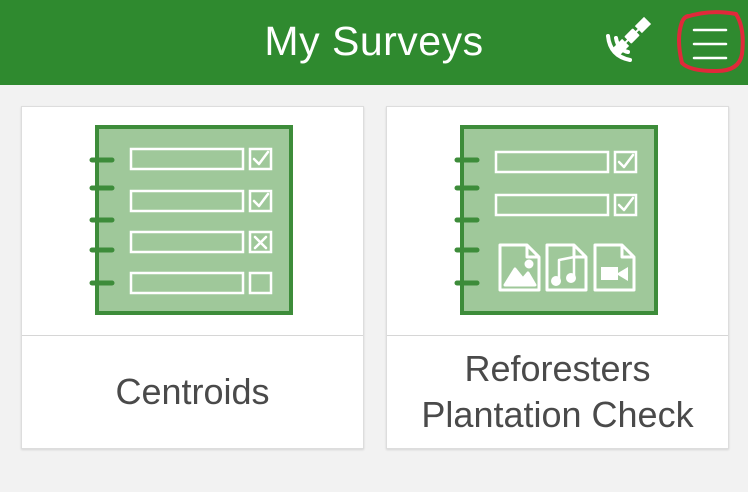 This screenshot has width=748, height=492. I want to click on survey-form-icon, so click(191, 220).